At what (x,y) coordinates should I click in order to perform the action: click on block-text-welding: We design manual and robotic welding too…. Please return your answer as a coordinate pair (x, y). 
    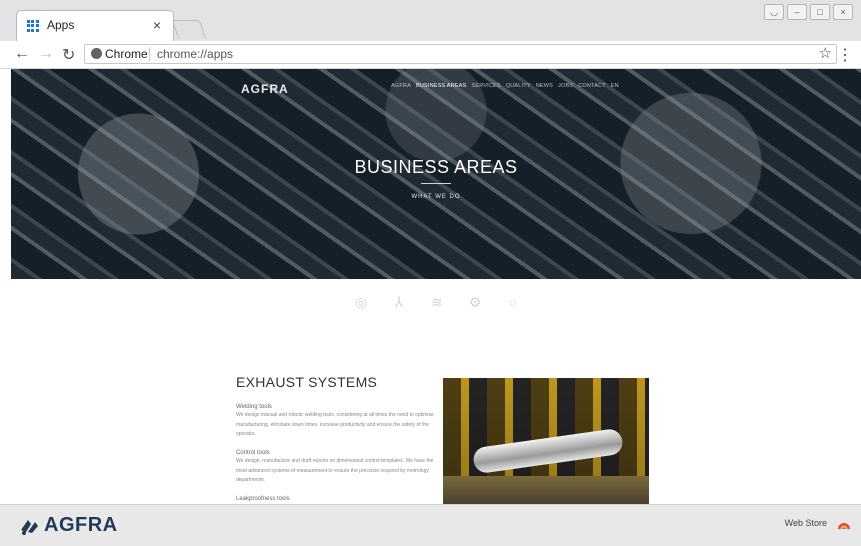
    Looking at the image, I should click on (335, 424).